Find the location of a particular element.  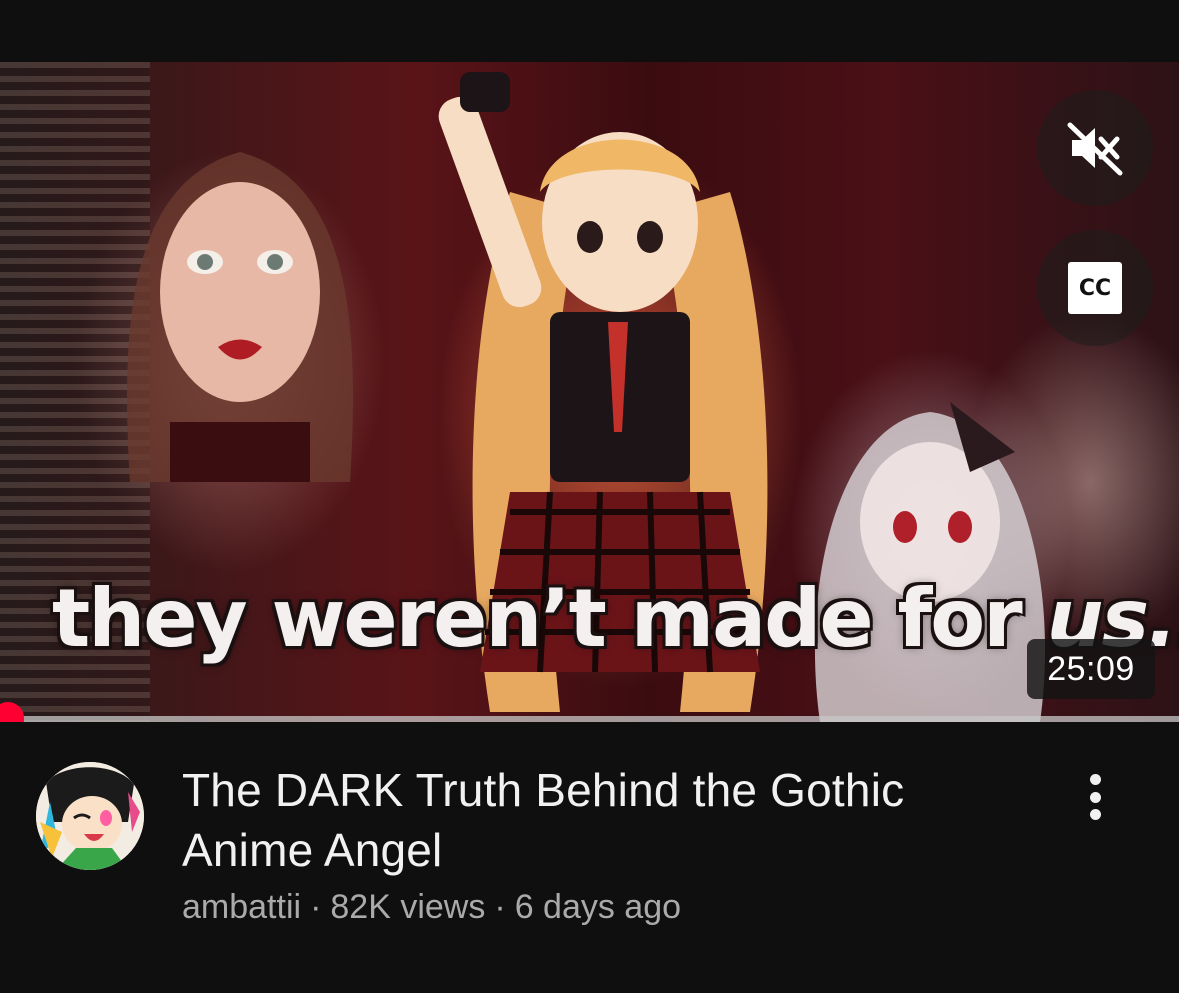

mute-button is located at coordinates (1095, 148).